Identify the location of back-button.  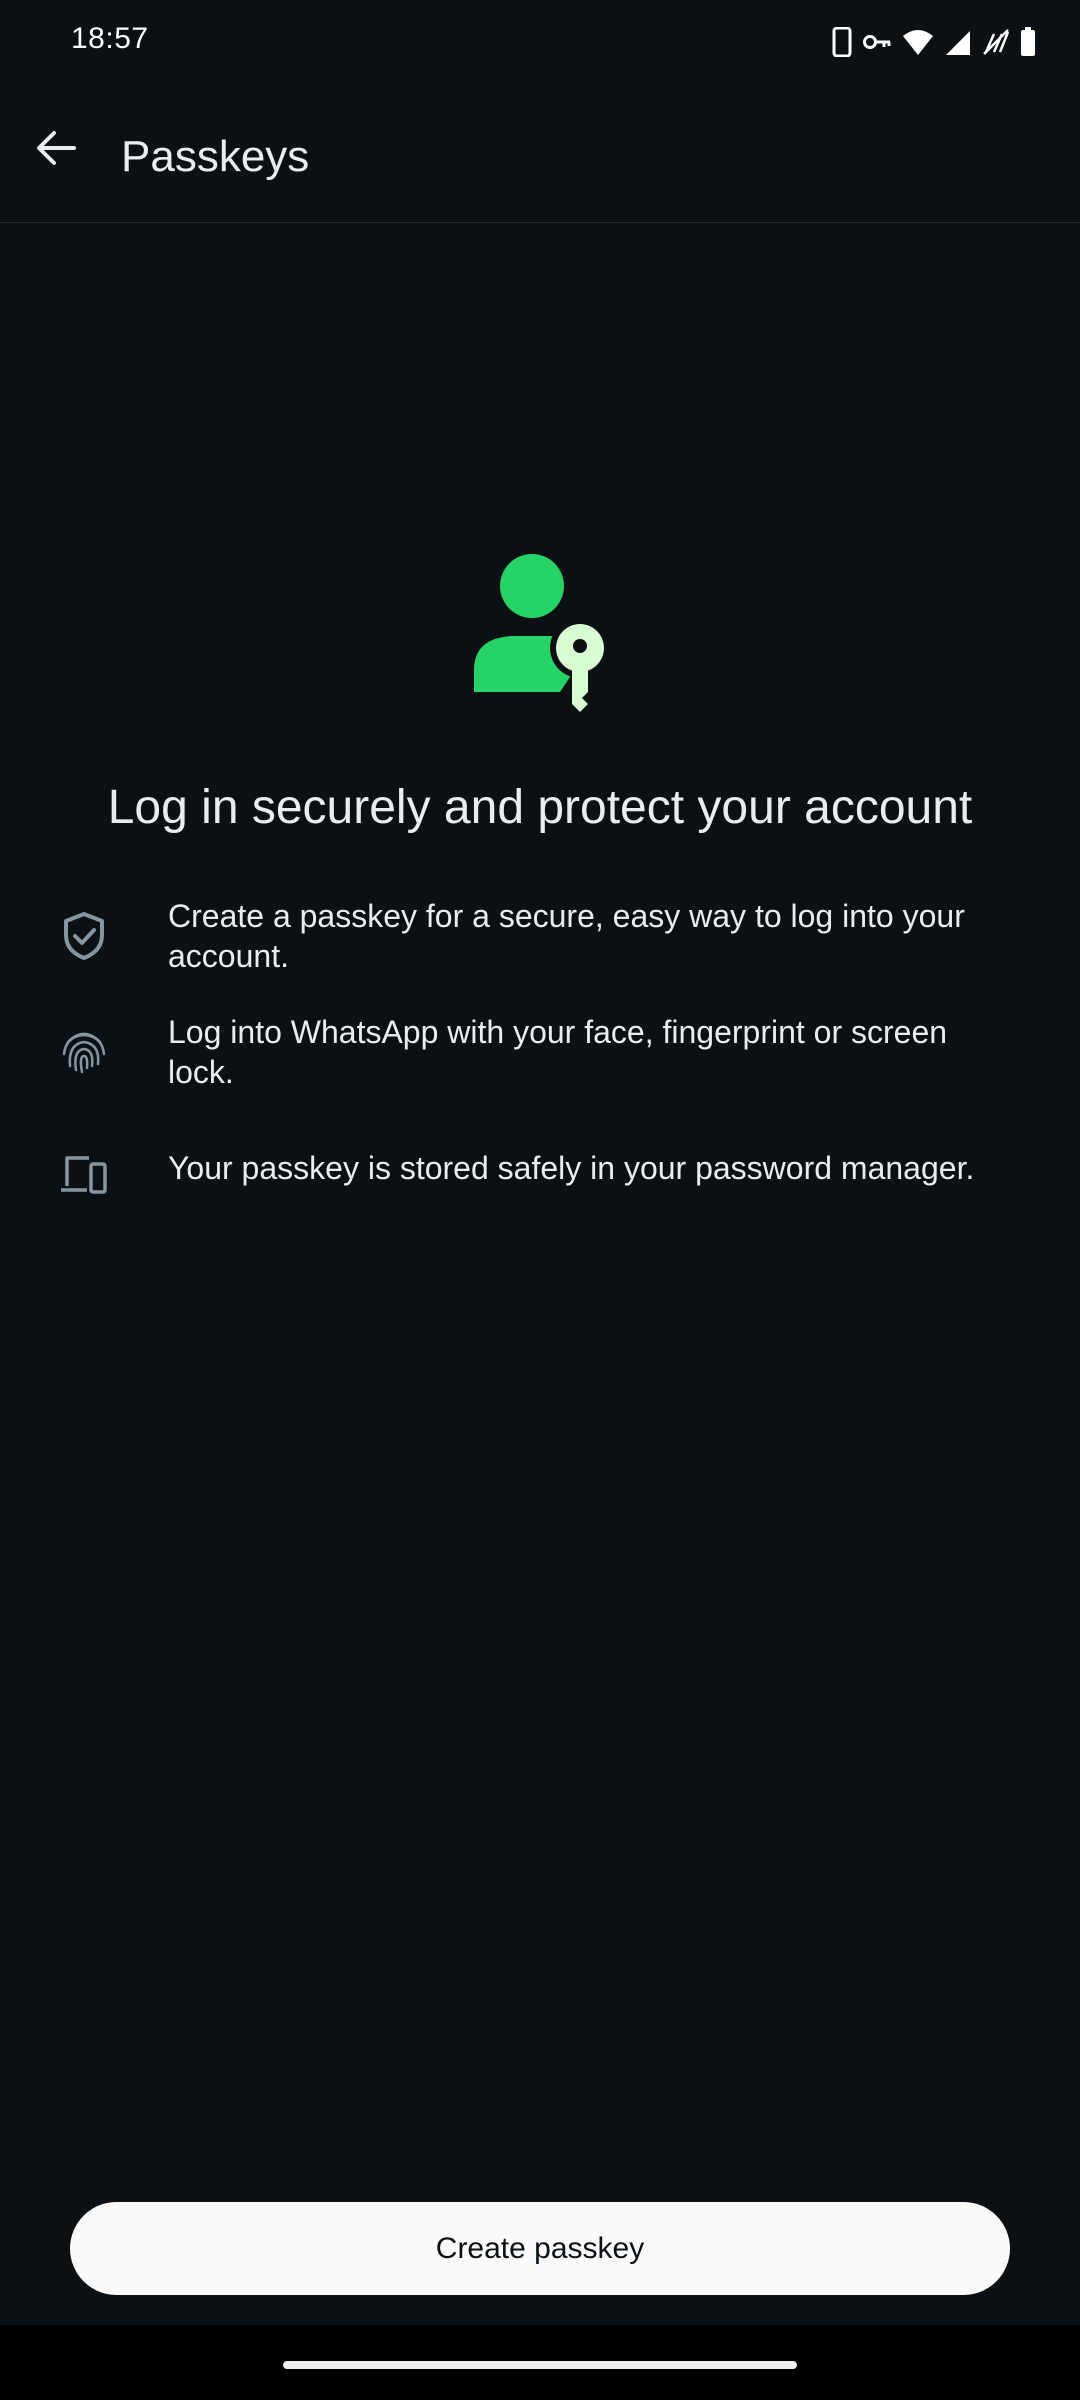
(56, 150).